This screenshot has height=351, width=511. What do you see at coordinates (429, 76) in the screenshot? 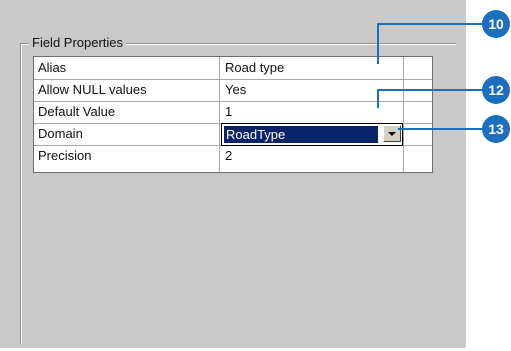
I see `callout-lines` at bounding box center [429, 76].